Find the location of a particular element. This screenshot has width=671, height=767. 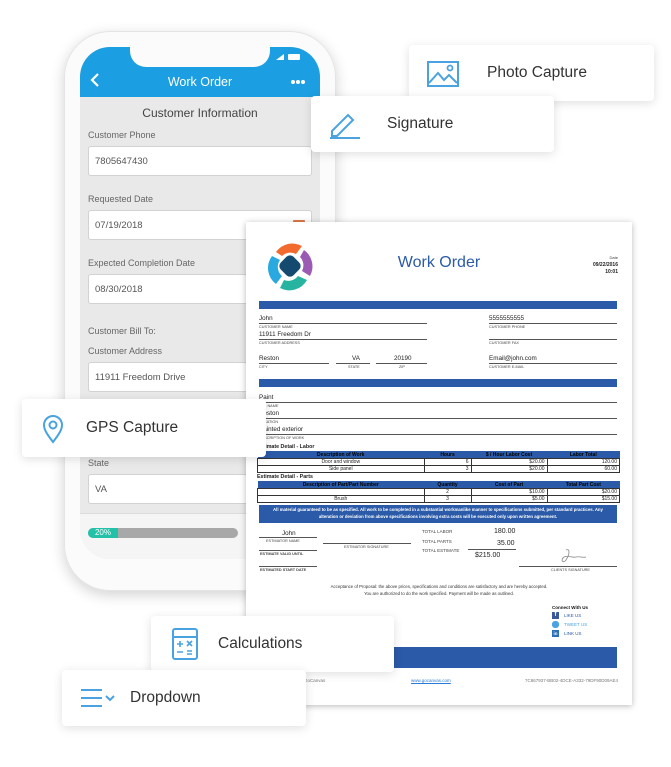

twitter-link-label: TWEET US is located at coordinates (576, 624).